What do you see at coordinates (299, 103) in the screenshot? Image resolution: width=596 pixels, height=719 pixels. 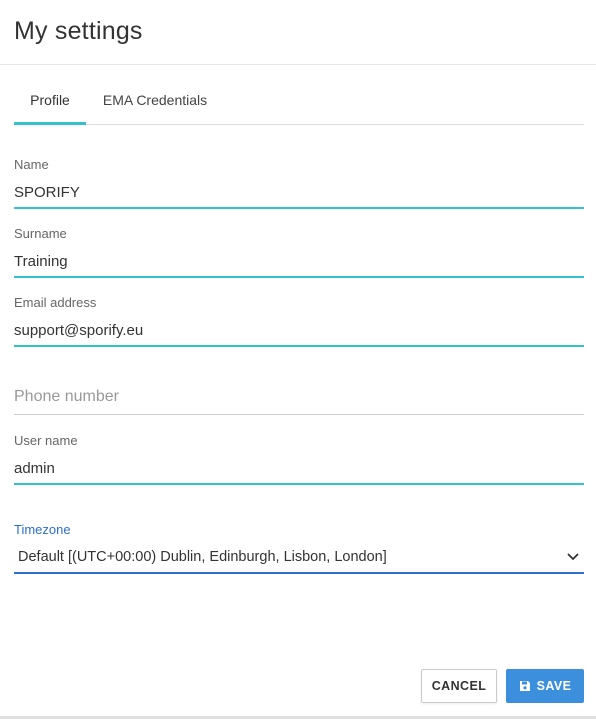 I see `tab-bar: Profile EMA Credentials` at bounding box center [299, 103].